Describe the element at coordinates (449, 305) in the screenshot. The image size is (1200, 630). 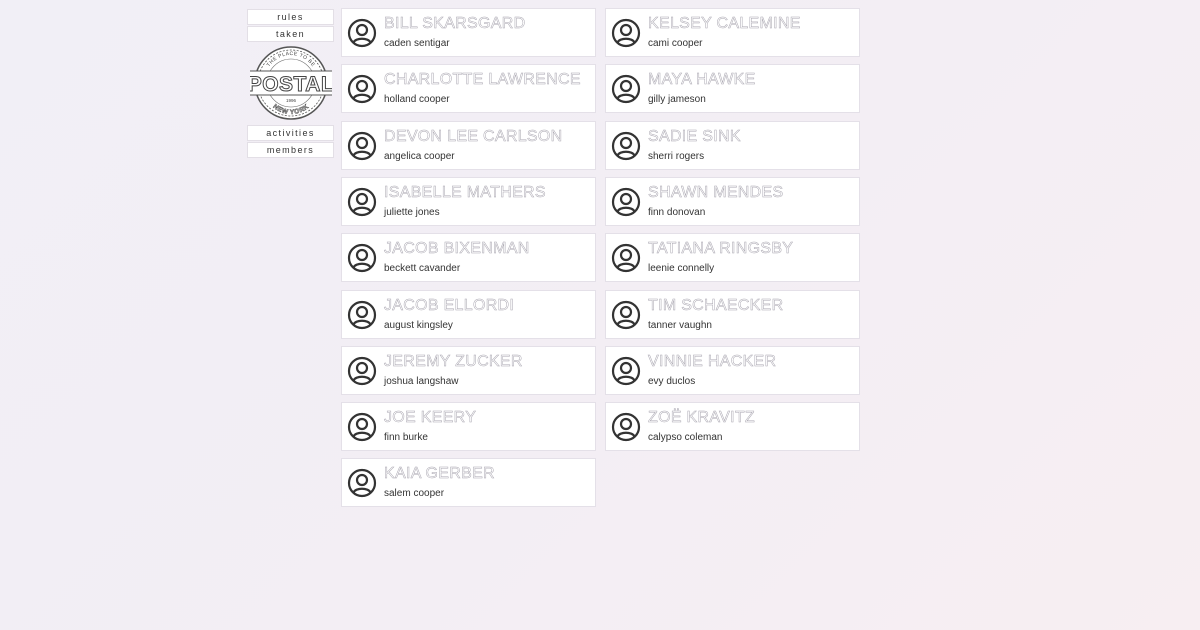
I see `character-name: JACOB ELLORDI` at that location.